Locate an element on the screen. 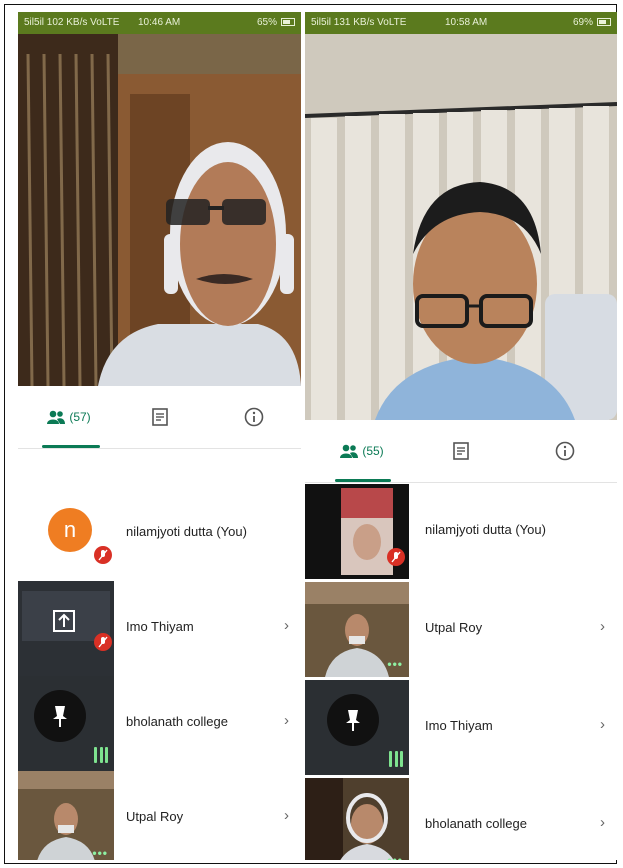 Image resolution: width=623 pixels, height=868 pixels. participant-row: n nilamjyoti dutta (You) is located at coordinates (159, 533).